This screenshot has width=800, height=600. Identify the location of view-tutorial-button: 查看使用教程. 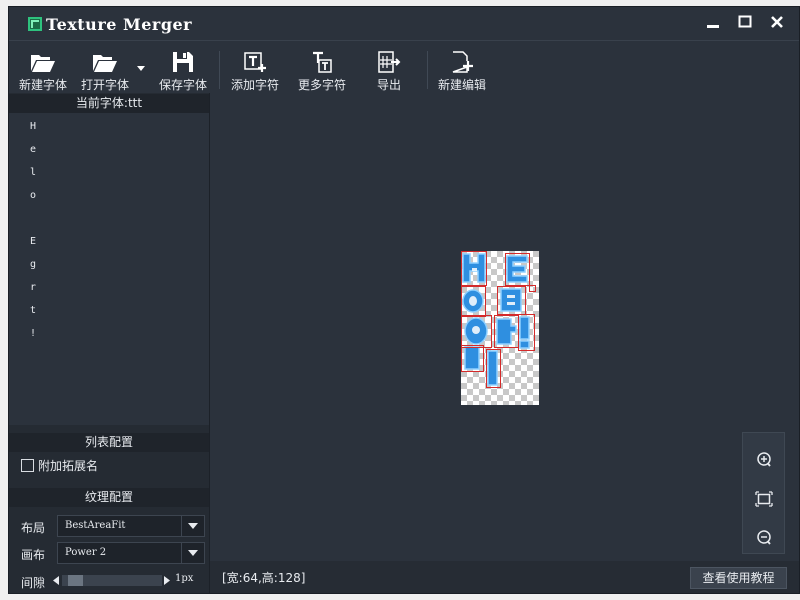
(738, 578).